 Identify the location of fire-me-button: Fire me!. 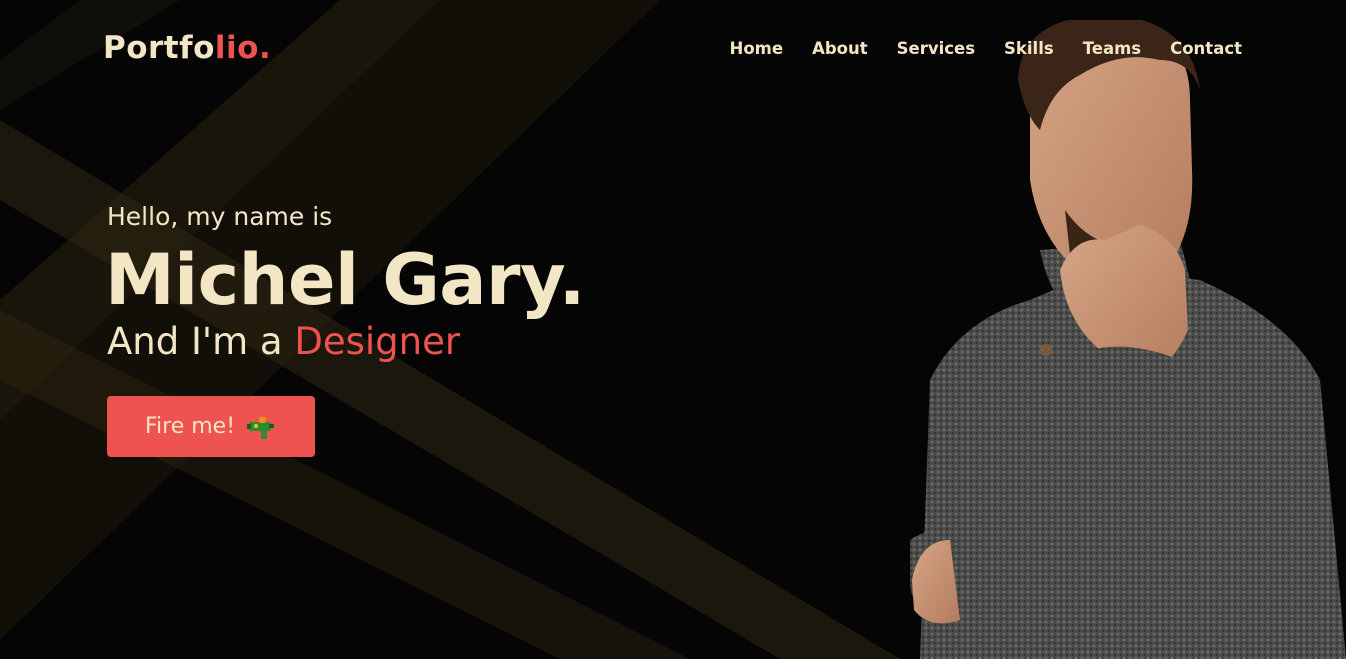
(211, 426).